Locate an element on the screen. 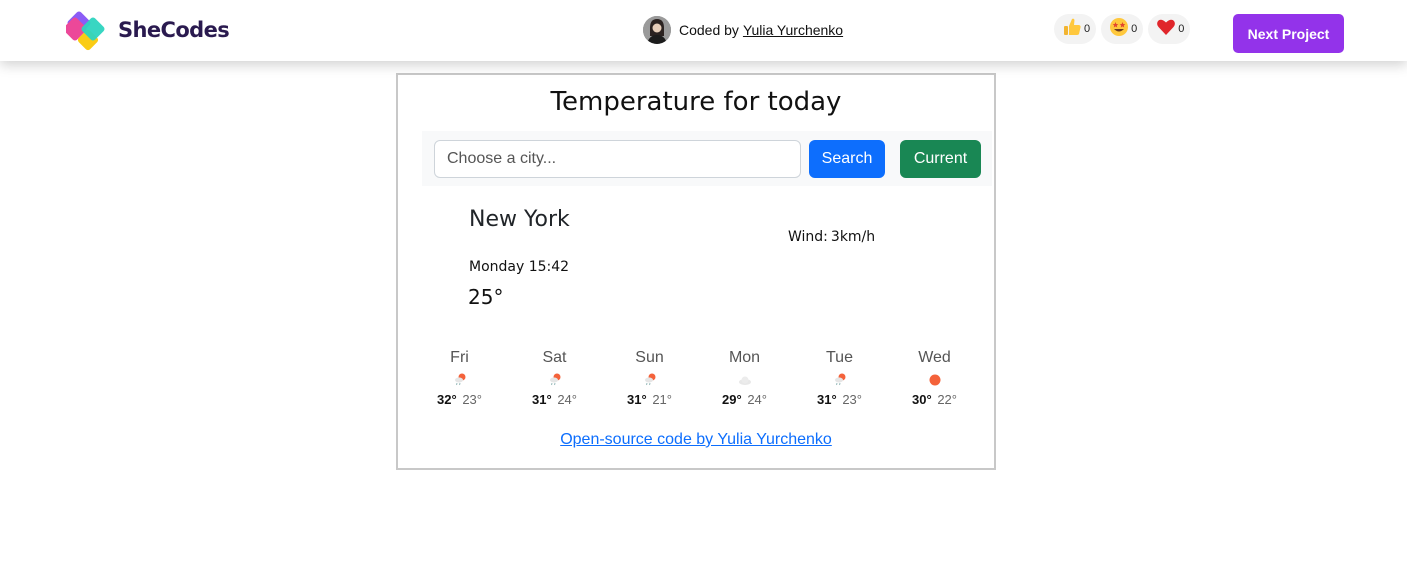 This screenshot has width=1407, height=566. forecast-day: Wed 30° 22° is located at coordinates (934, 378).